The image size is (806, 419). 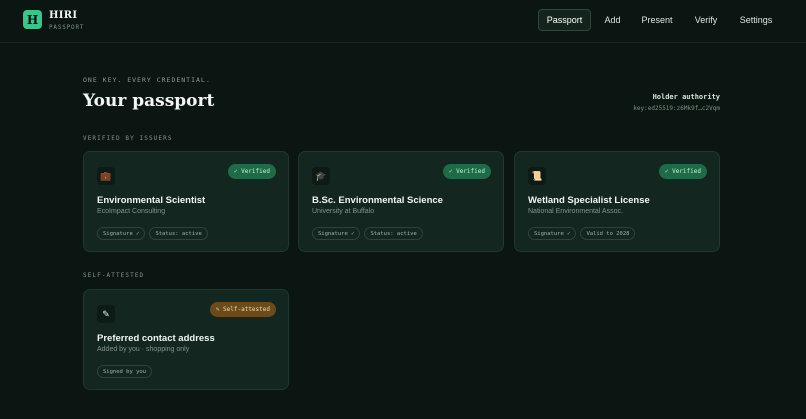 What do you see at coordinates (608, 233) in the screenshot?
I see `validity-chip: Valid to 2028` at bounding box center [608, 233].